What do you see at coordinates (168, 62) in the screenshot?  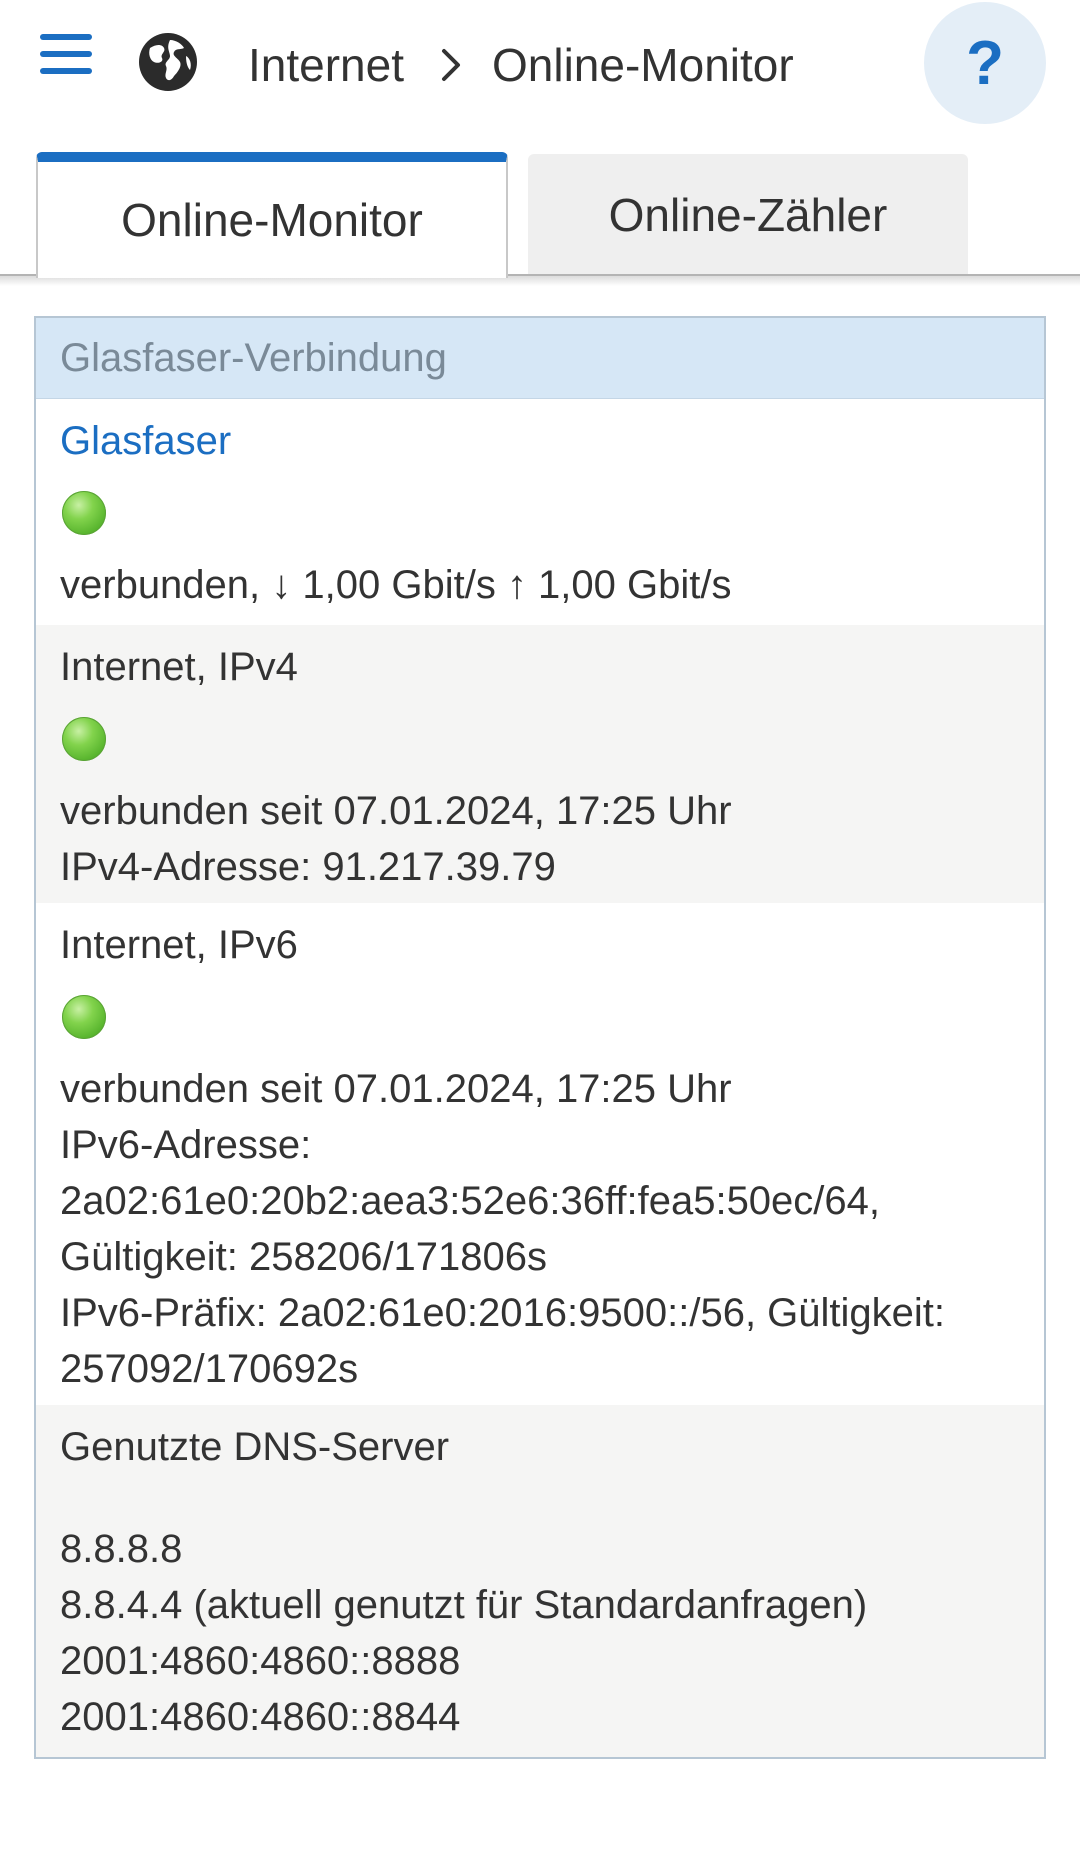 I see `globe-icon` at bounding box center [168, 62].